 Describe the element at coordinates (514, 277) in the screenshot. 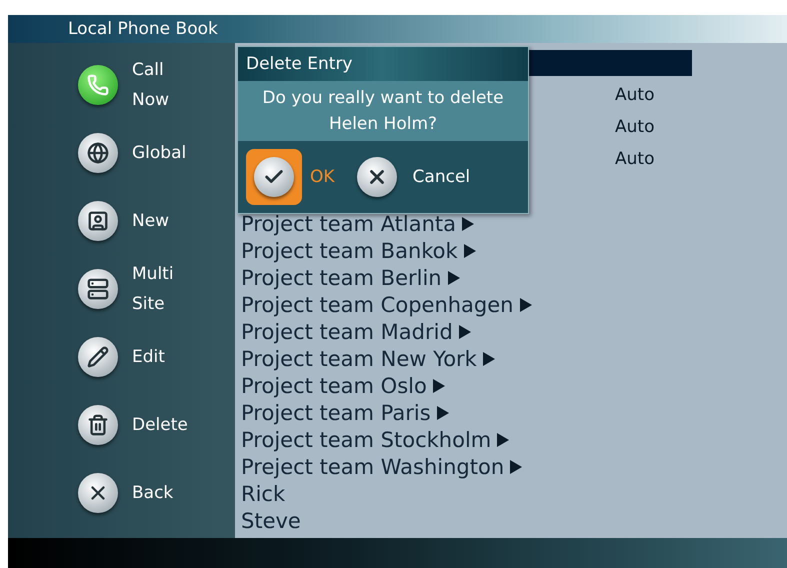

I see `list-row: Project team Berlin` at that location.